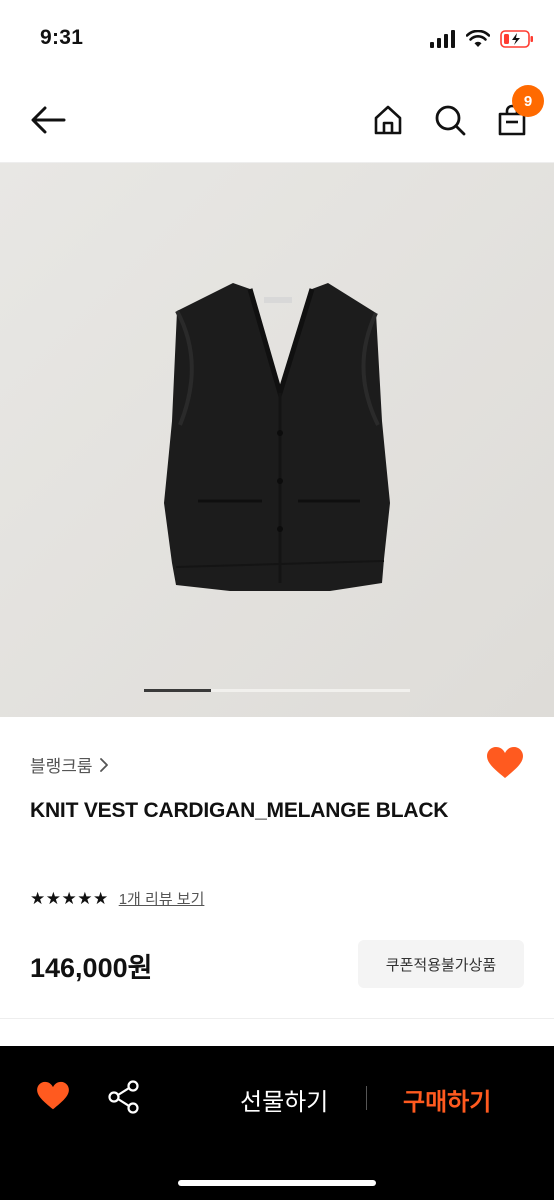  What do you see at coordinates (277, 1123) in the screenshot?
I see `bottom-action-bar` at bounding box center [277, 1123].